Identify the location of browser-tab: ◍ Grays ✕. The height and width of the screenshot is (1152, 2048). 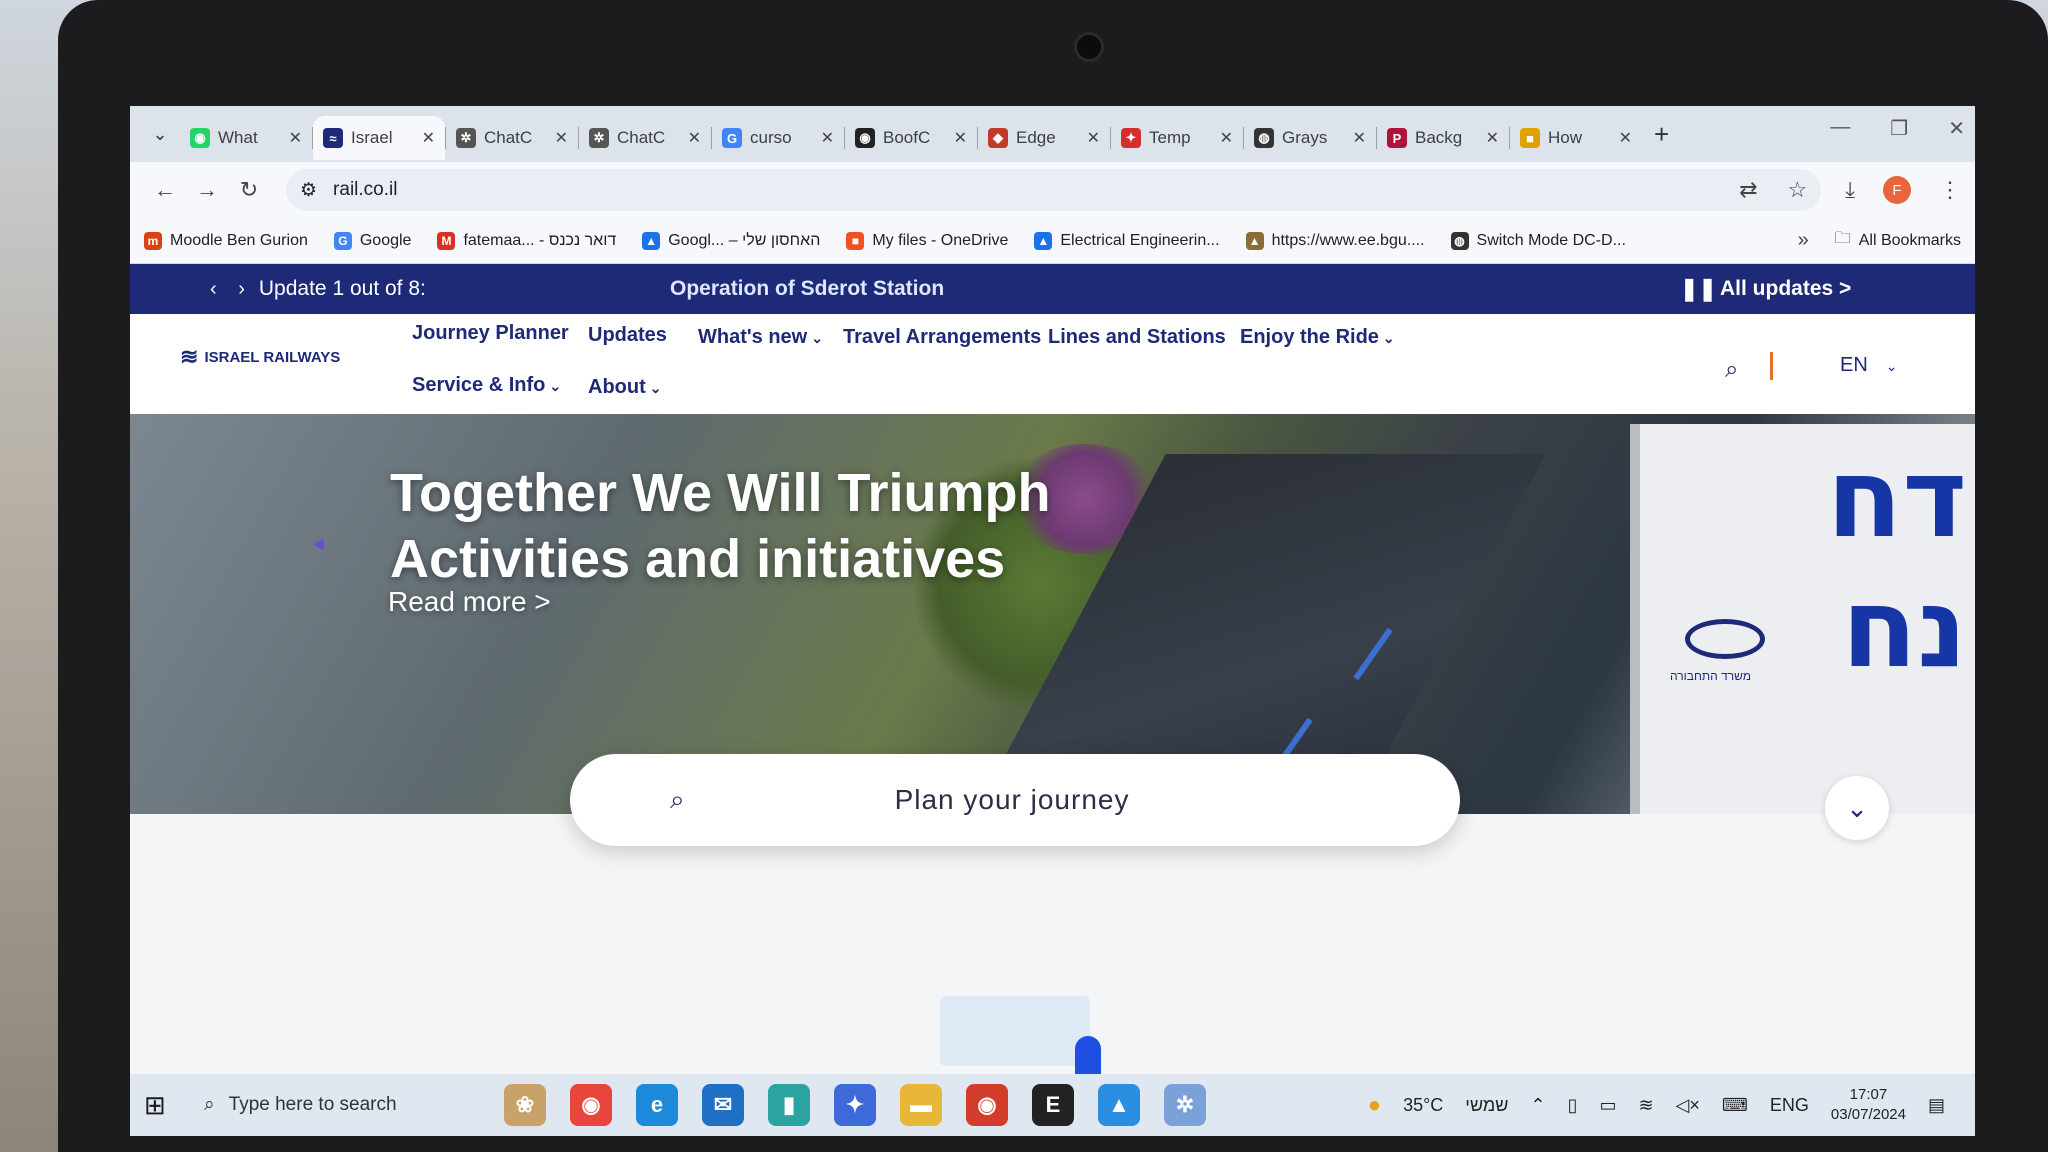
(1310, 138).